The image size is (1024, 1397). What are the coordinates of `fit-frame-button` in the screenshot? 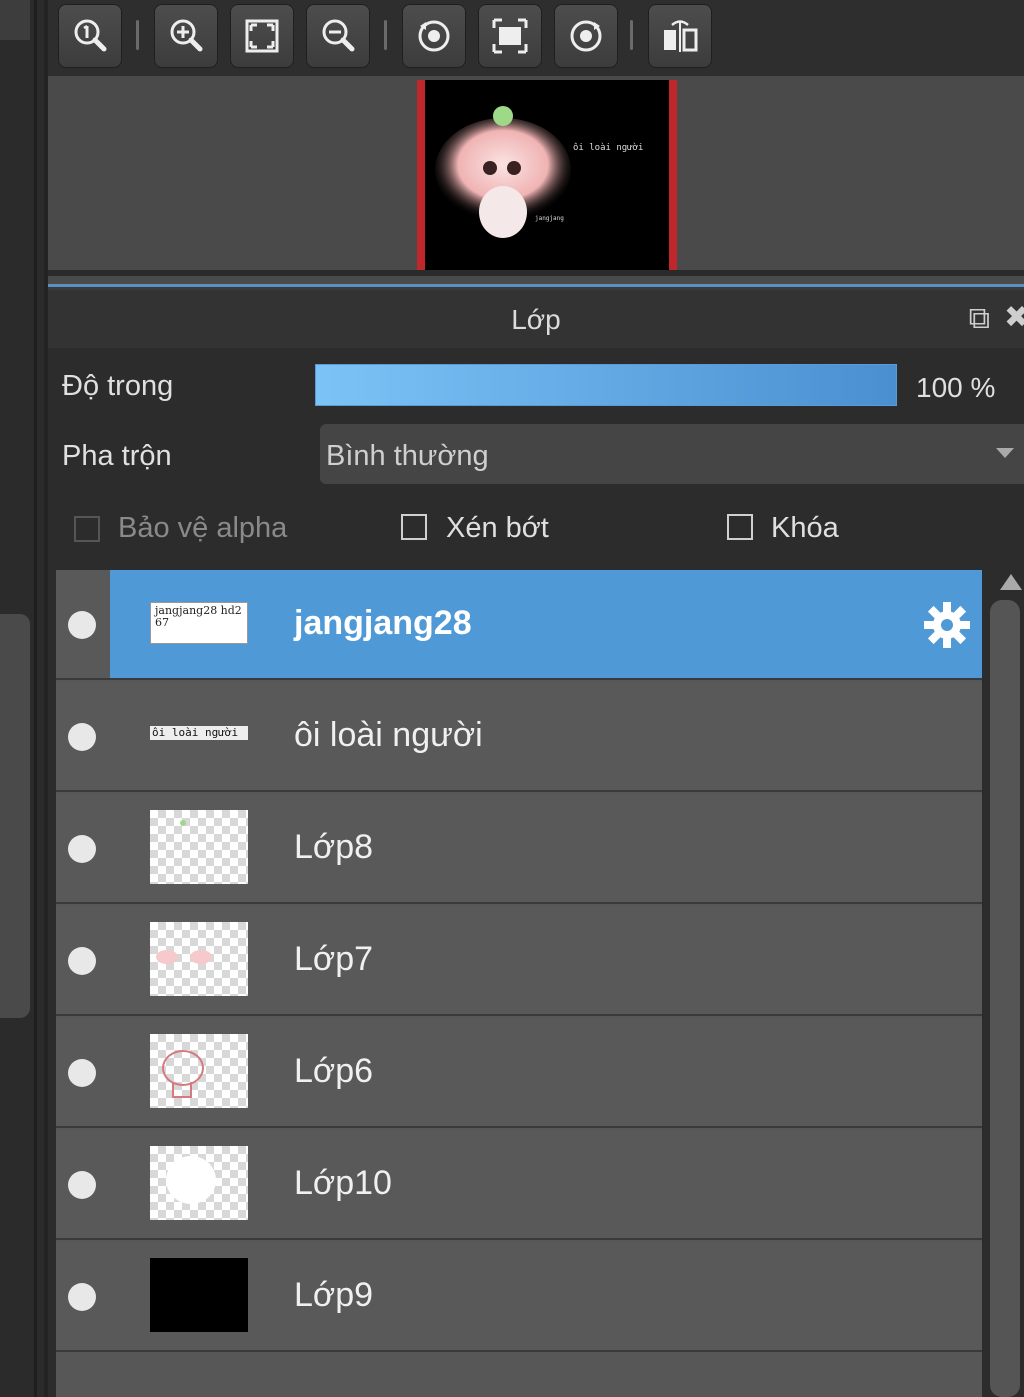 It's located at (510, 36).